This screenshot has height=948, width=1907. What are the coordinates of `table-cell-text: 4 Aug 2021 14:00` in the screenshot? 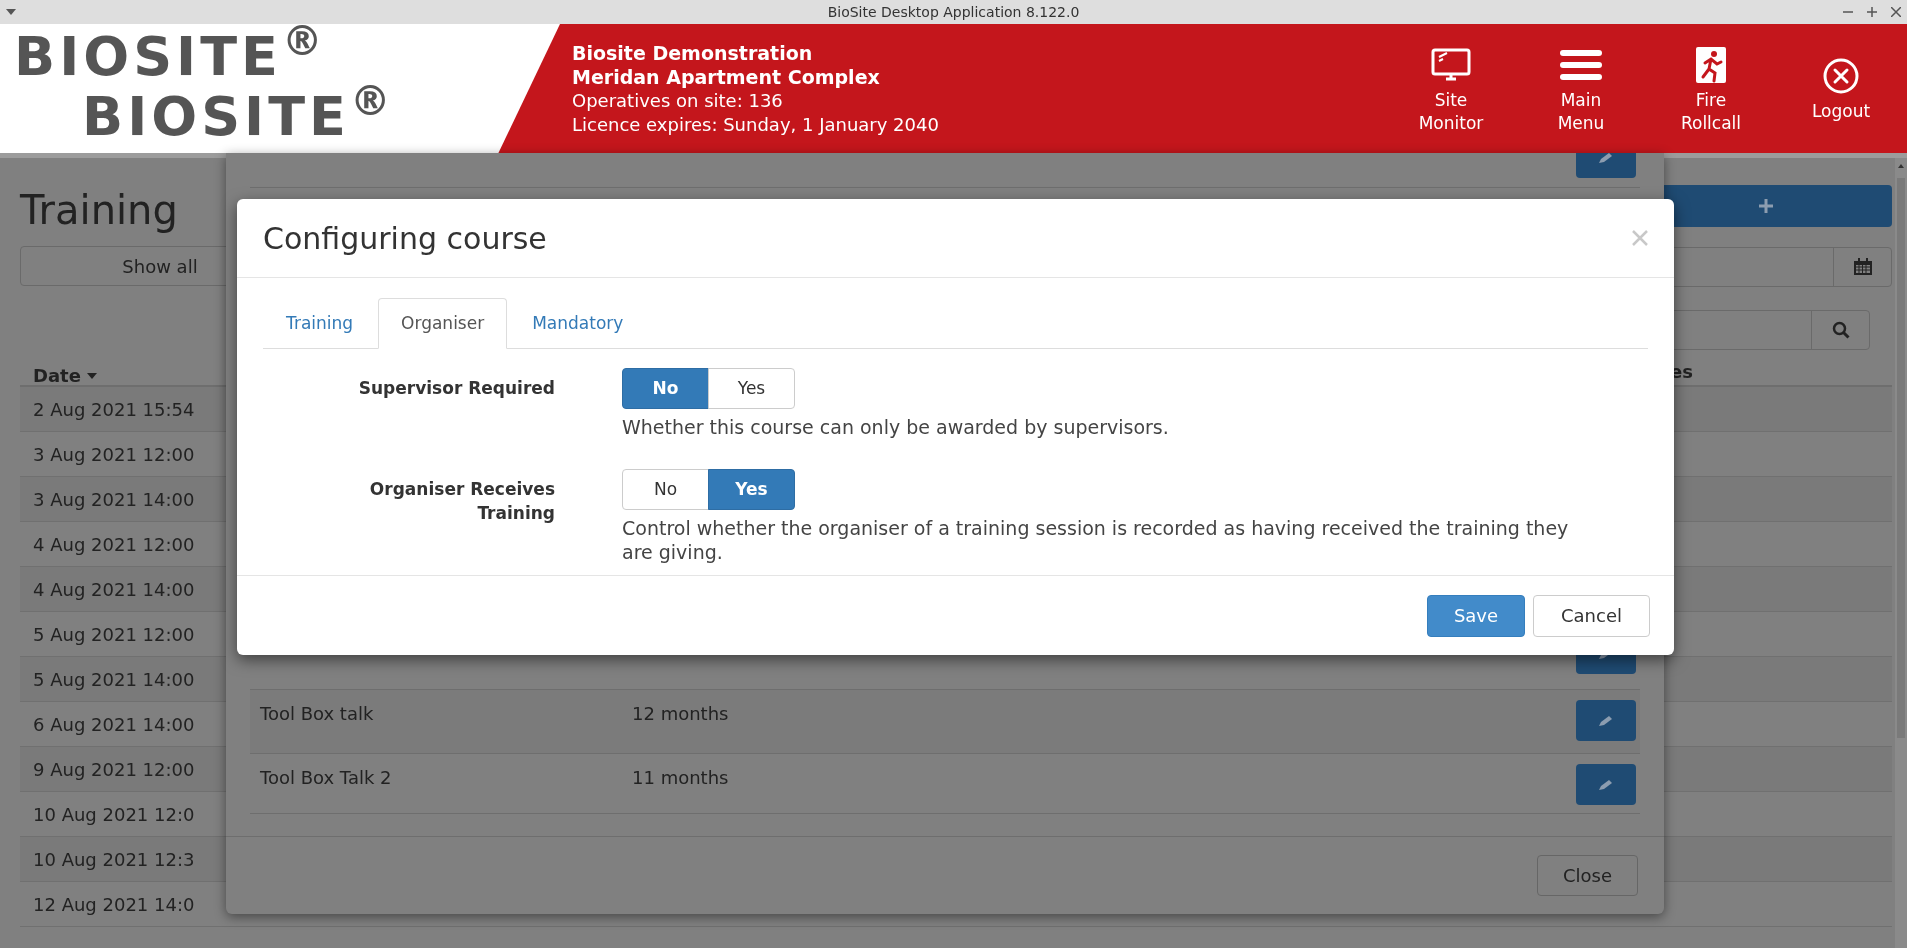 It's located at (114, 589).